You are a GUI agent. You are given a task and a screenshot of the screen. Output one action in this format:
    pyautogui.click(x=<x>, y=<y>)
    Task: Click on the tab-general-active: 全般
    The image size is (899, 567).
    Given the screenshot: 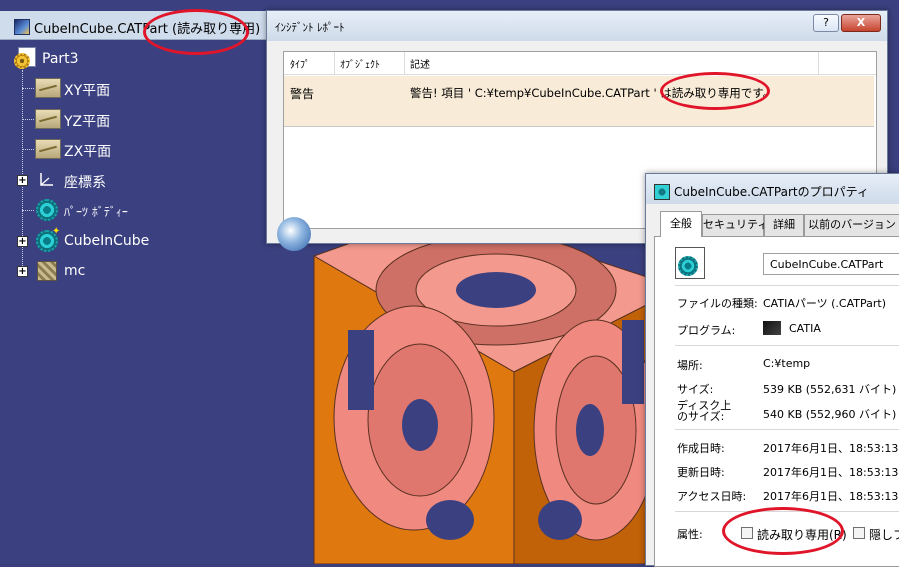 What is the action you would take?
    pyautogui.click(x=681, y=224)
    